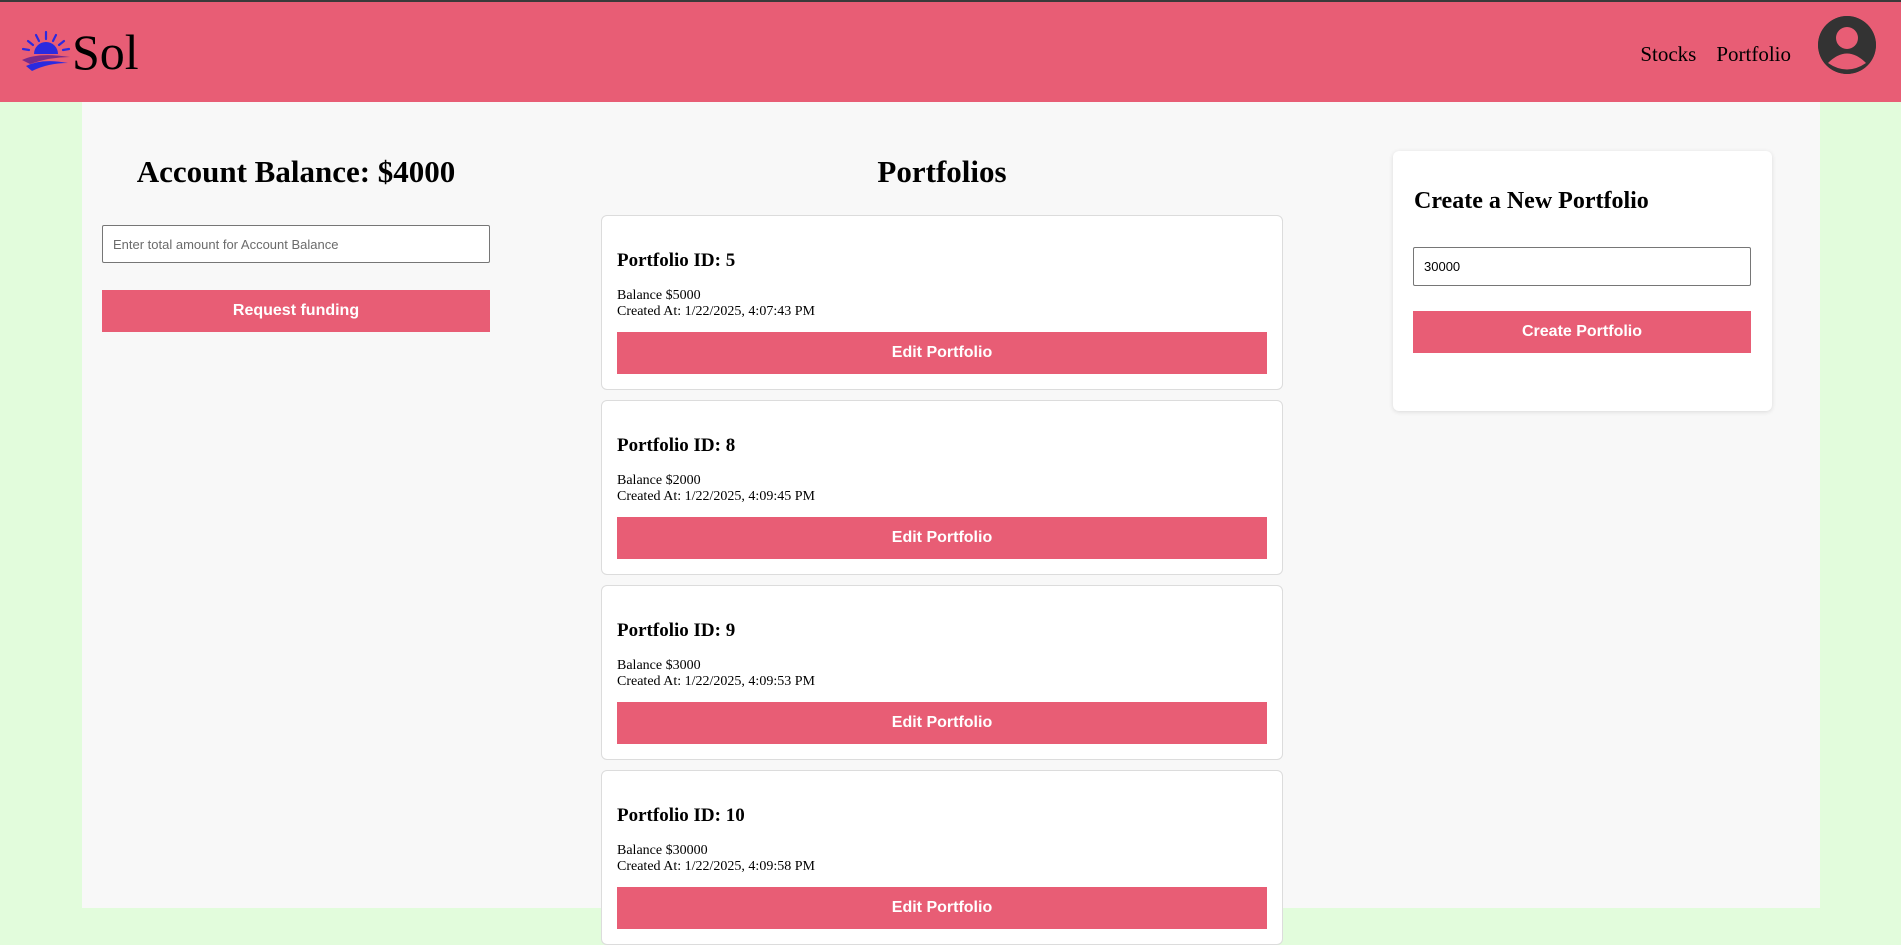 The image size is (1901, 945). What do you see at coordinates (950, 52) in the screenshot?
I see `navbar: Sol Stocks Portfolio` at bounding box center [950, 52].